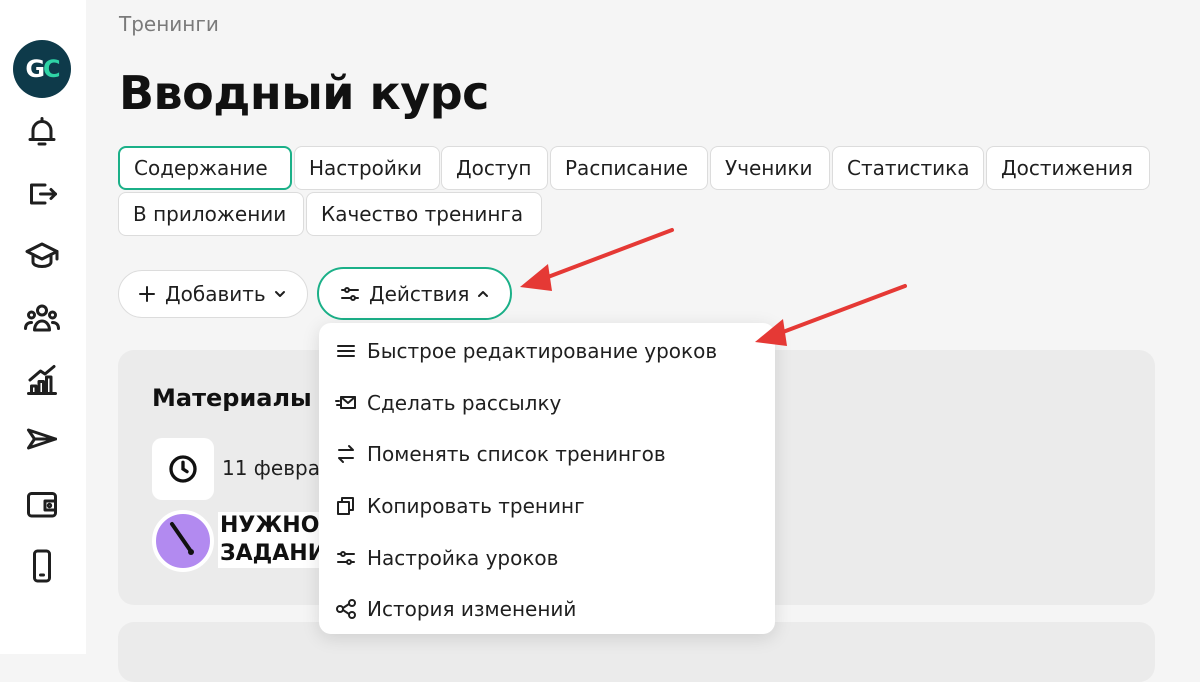 The height and width of the screenshot is (682, 1200). I want to click on menu-item-label: Поменять список тренингов, so click(516, 454).